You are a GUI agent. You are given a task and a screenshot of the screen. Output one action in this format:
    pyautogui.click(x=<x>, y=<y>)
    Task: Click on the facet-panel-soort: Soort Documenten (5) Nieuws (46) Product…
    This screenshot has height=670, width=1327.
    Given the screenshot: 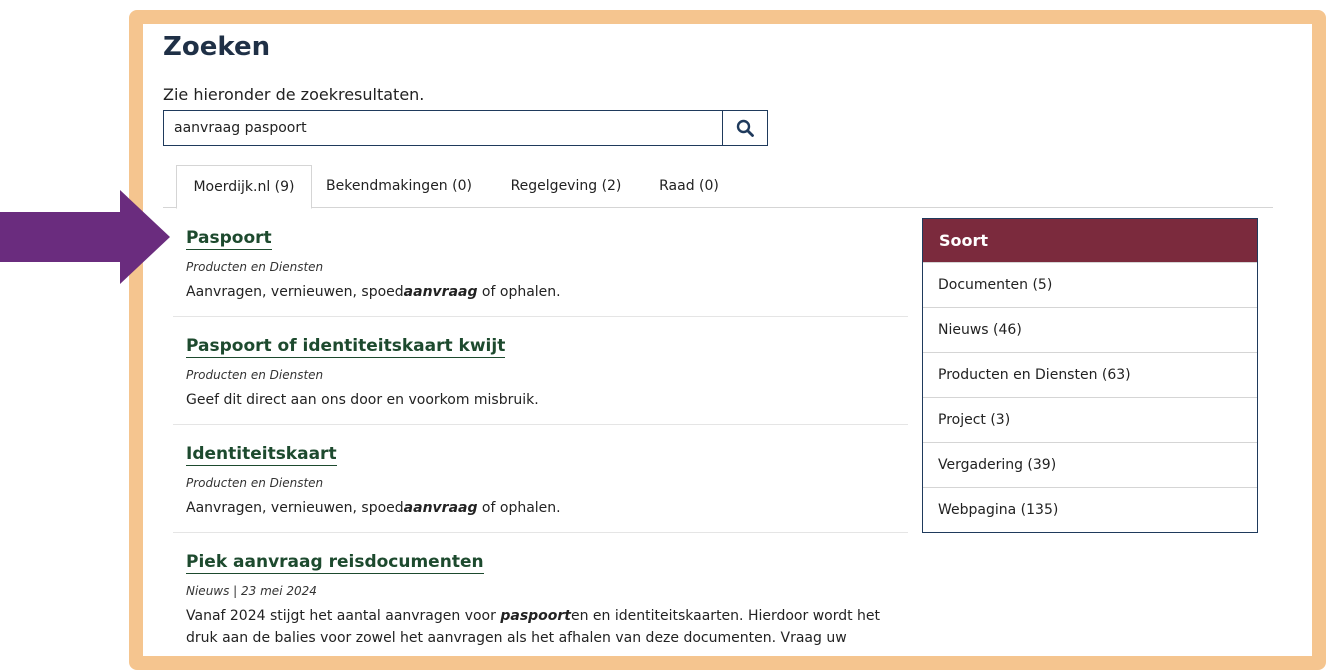 What is the action you would take?
    pyautogui.click(x=1090, y=375)
    